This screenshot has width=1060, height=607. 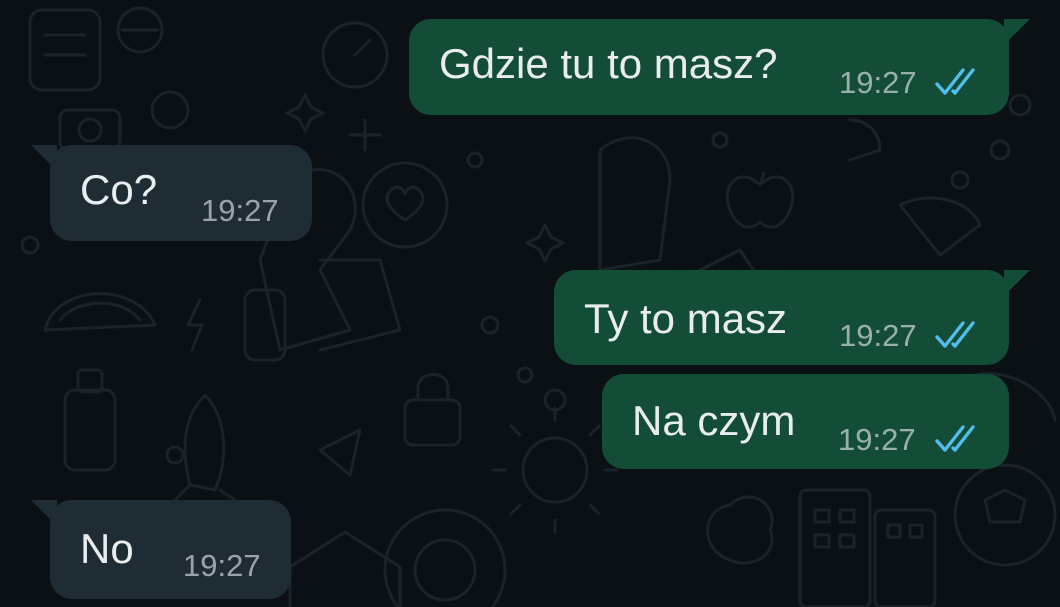 I want to click on message-outgoing: Ty to masz 19:27, so click(x=781, y=317).